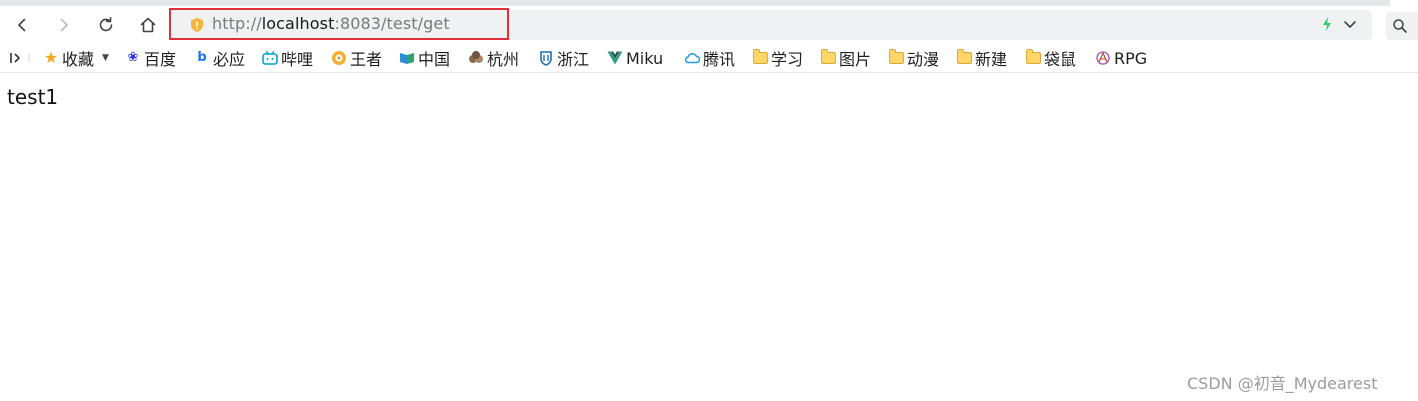 The image size is (1418, 401). Describe the element at coordinates (392, 23) in the screenshot. I see `url-path: :8083/test/get` at that location.